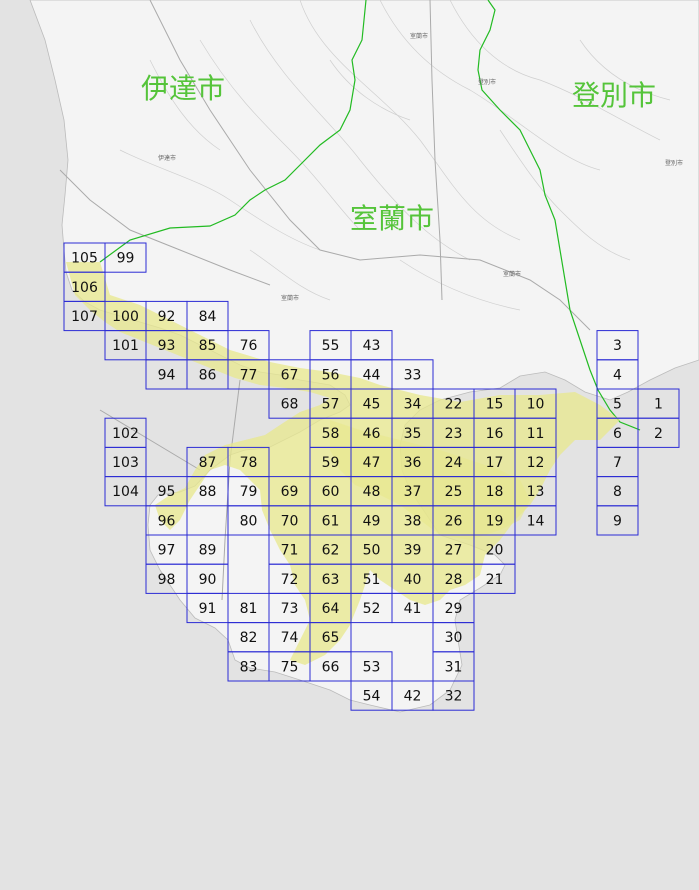 The height and width of the screenshot is (890, 699). Describe the element at coordinates (84, 317) in the screenshot. I see `tile-number: 107` at that location.